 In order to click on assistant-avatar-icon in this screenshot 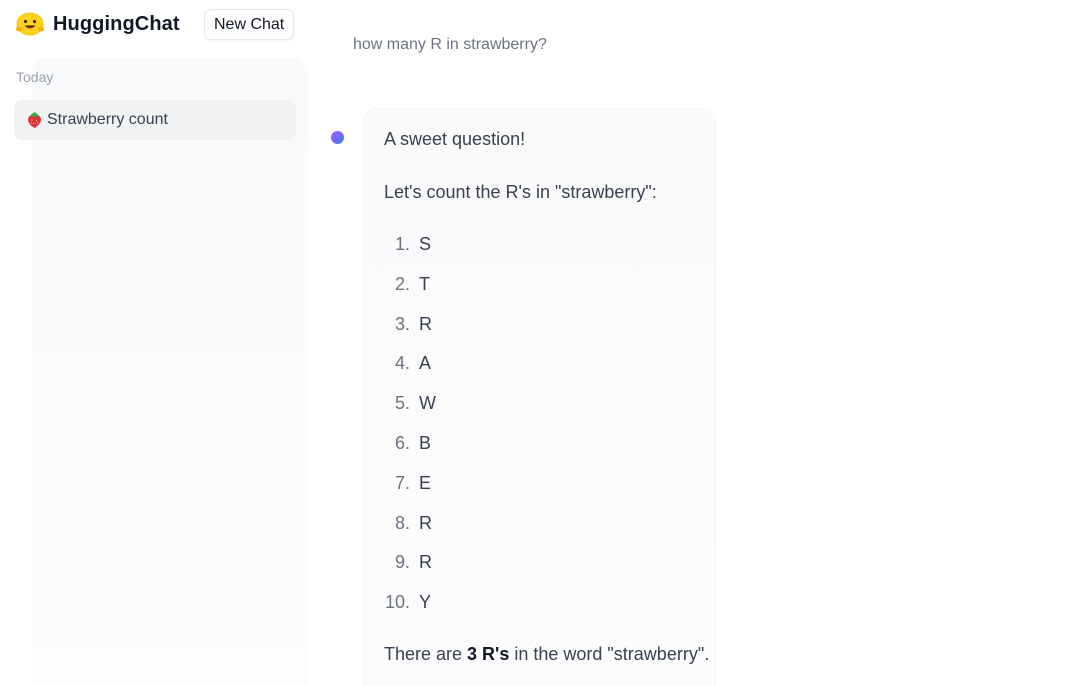, I will do `click(337, 137)`.